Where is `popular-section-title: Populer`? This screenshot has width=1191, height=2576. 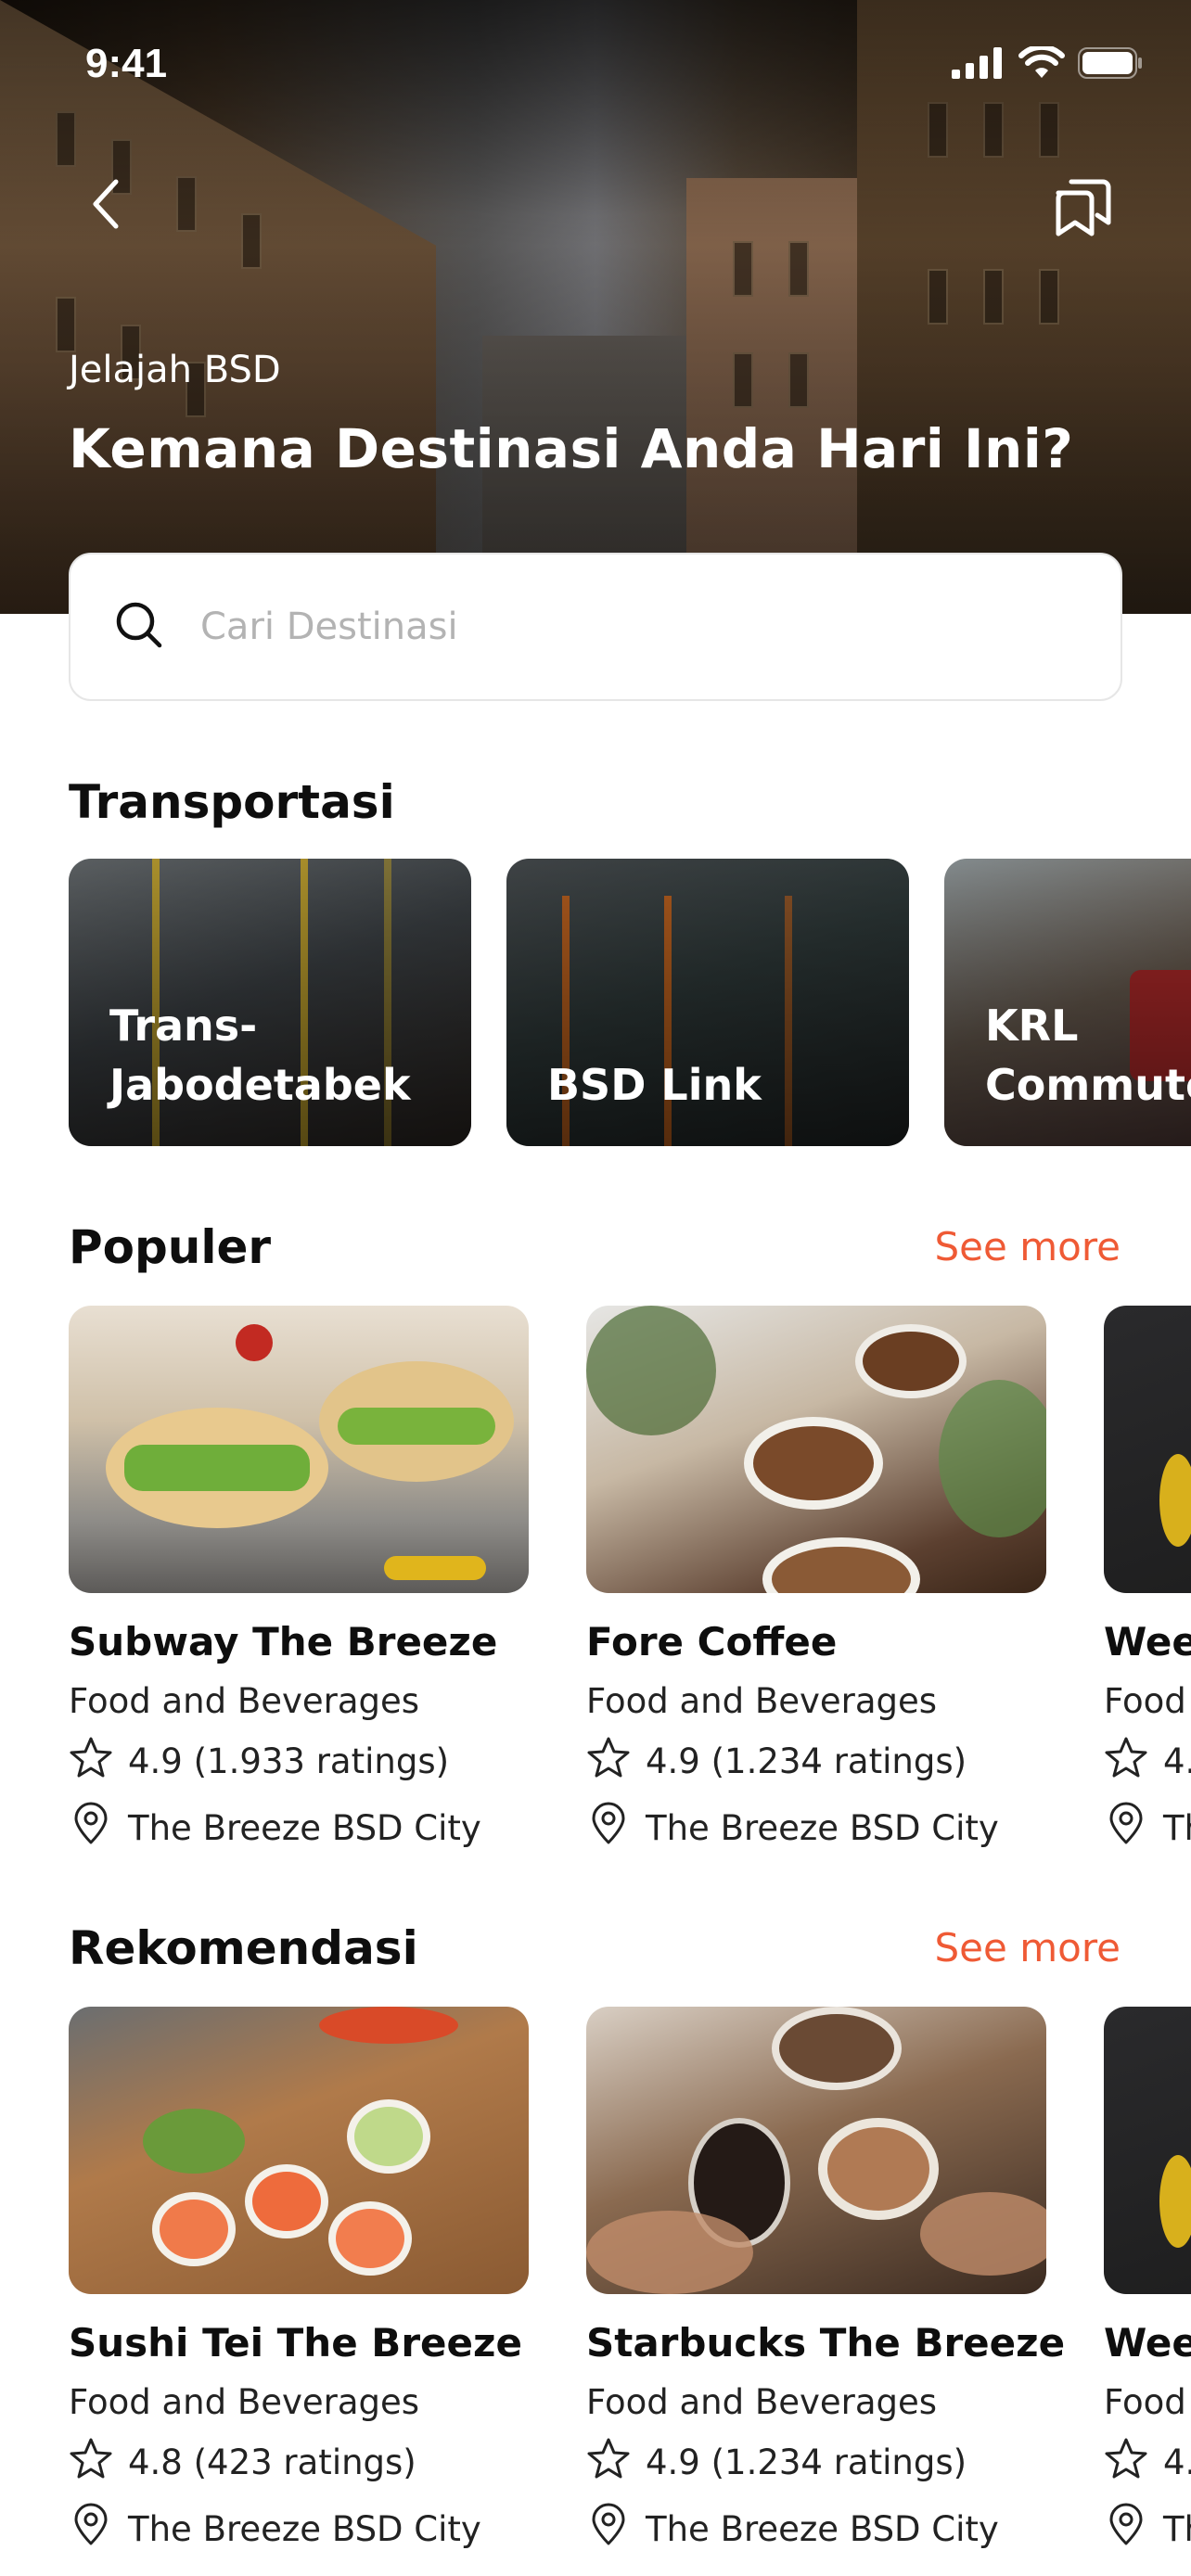
popular-section-title: Populer is located at coordinates (170, 1247).